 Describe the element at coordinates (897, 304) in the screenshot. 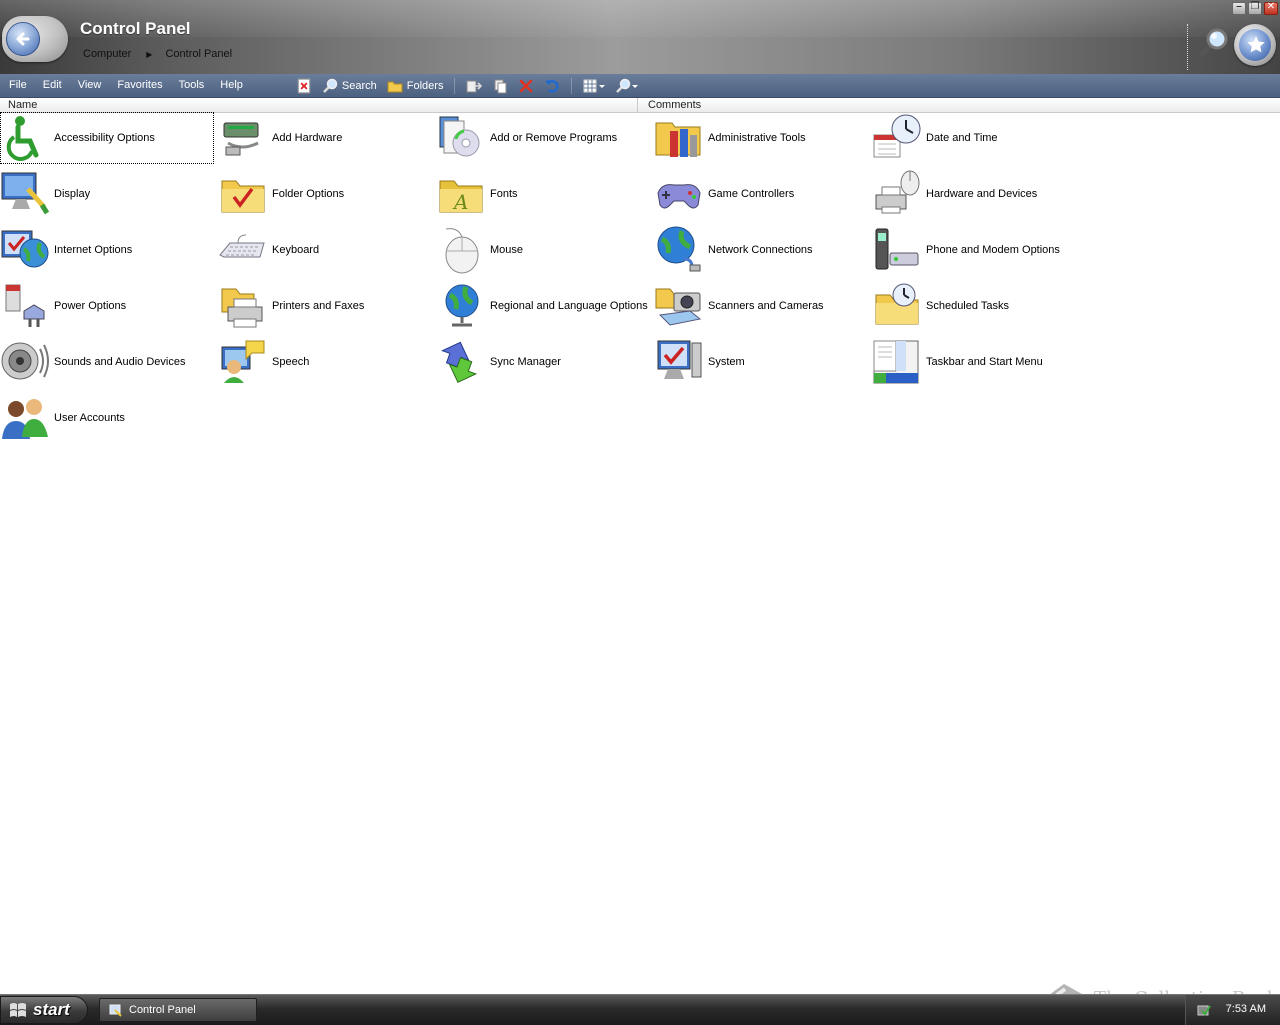

I see `scheduled-tasks-icon` at that location.